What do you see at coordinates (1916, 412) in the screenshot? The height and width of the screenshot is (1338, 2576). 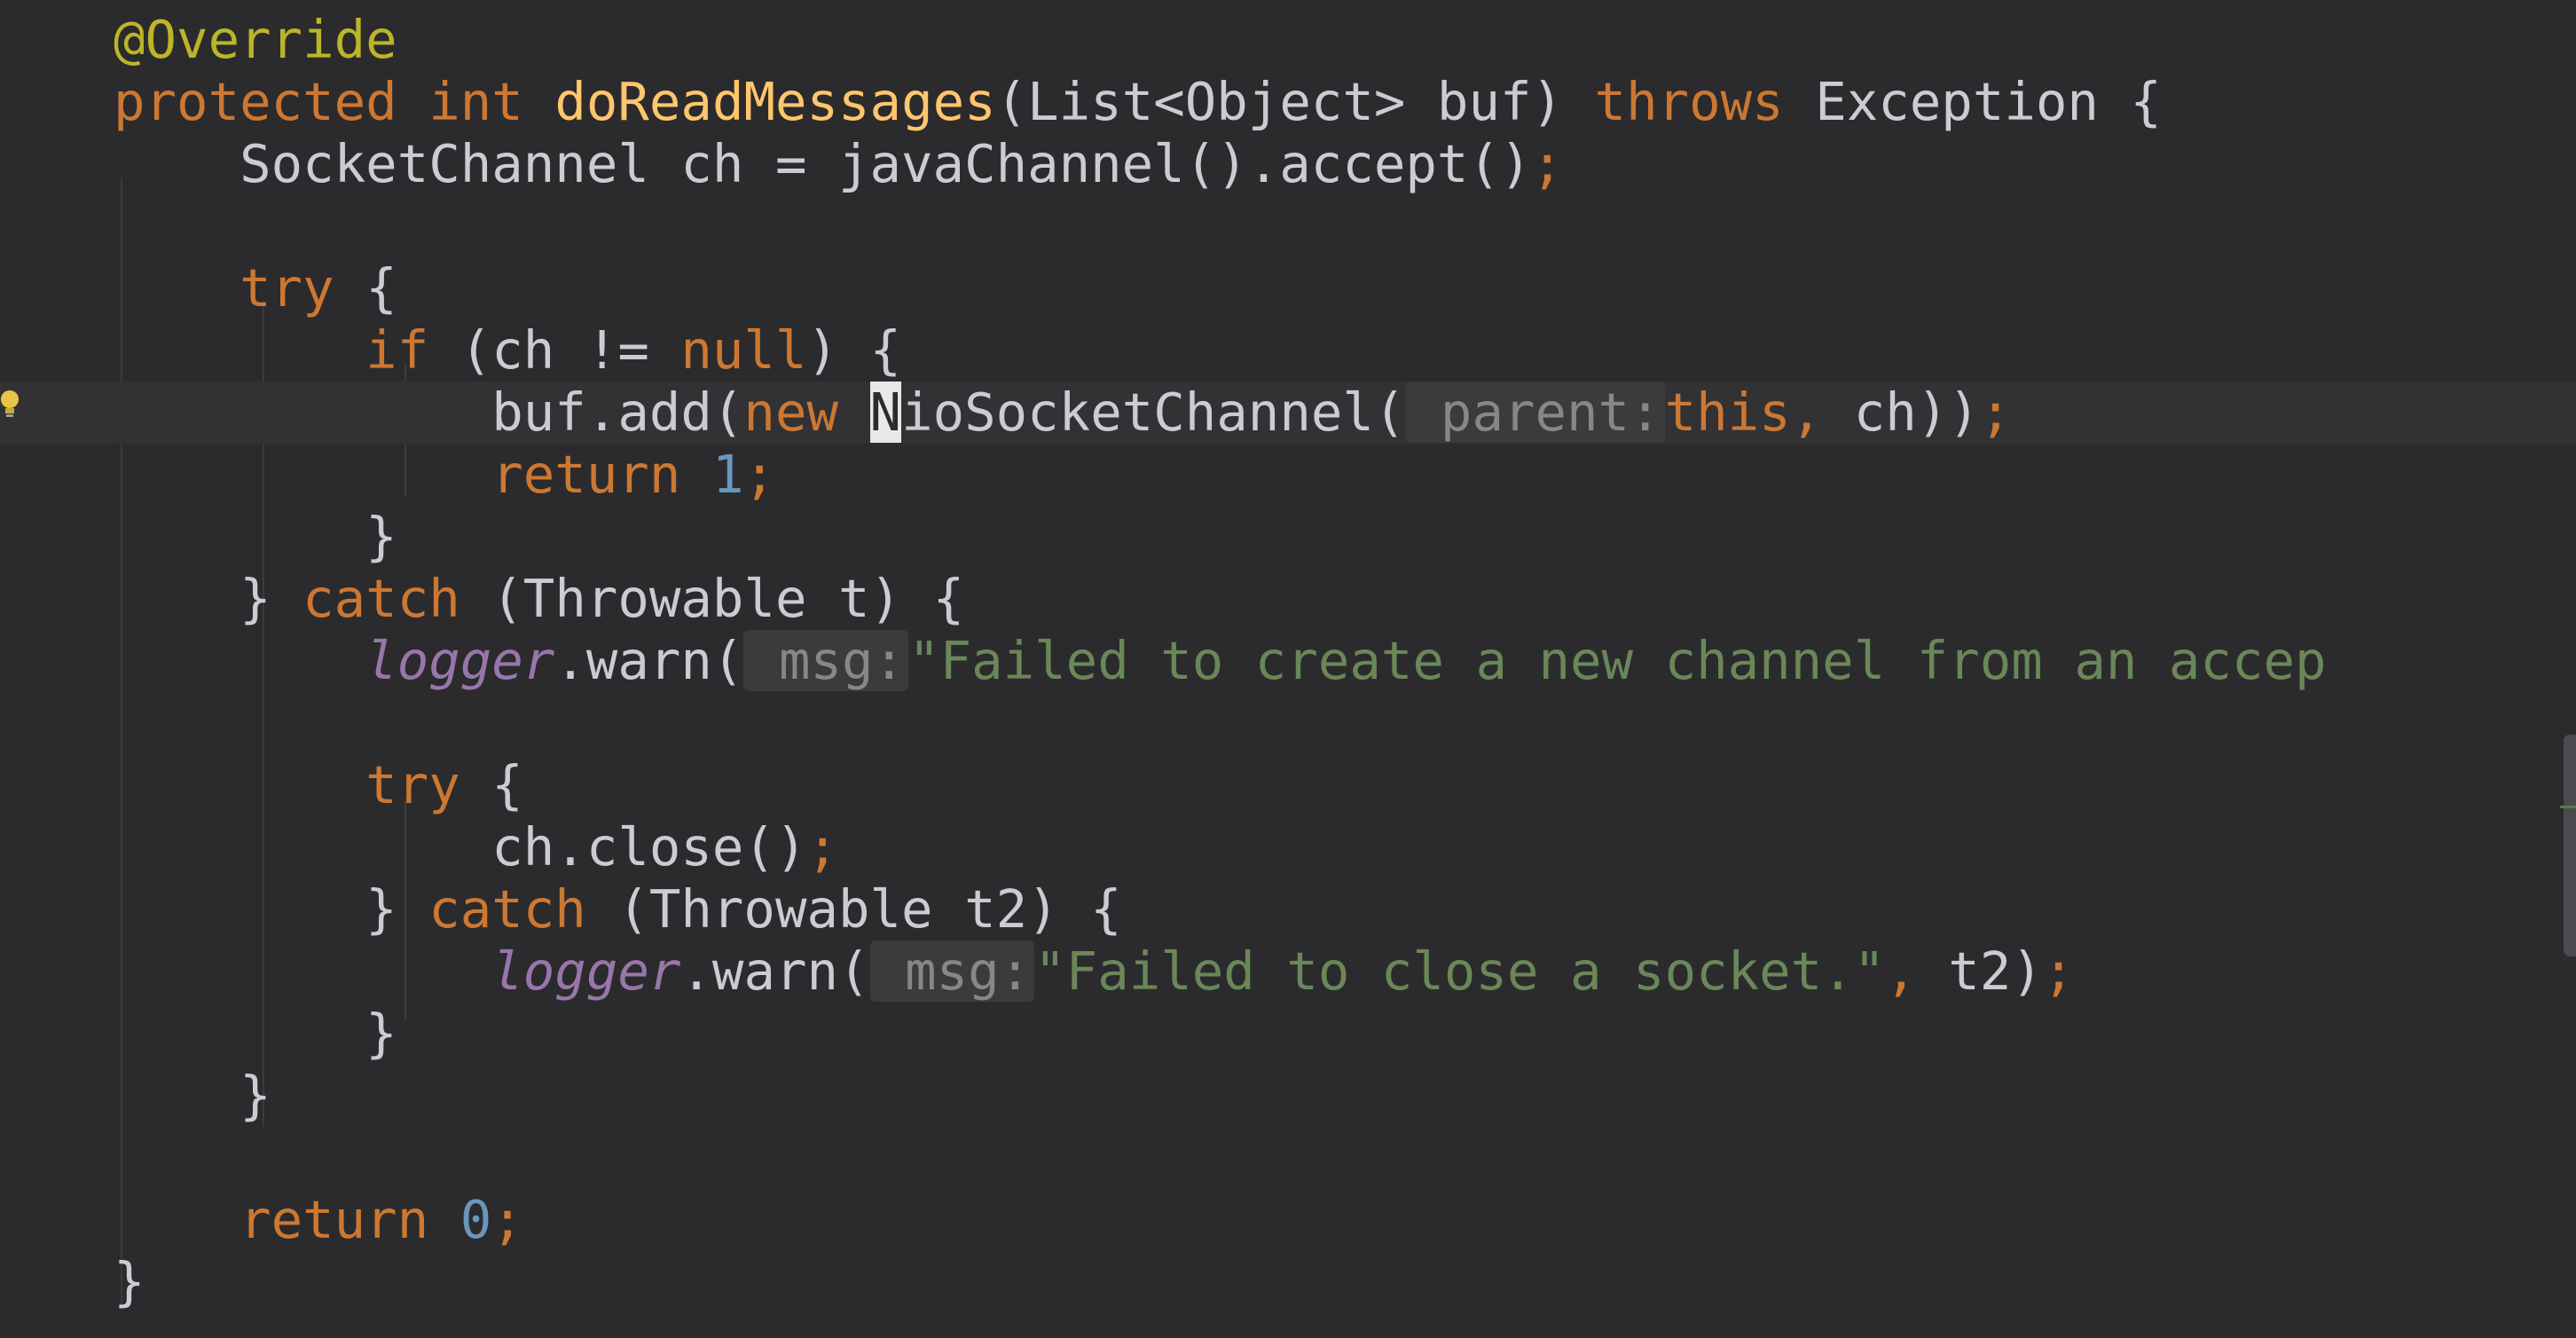 I see `code-token-plain: ch))` at bounding box center [1916, 412].